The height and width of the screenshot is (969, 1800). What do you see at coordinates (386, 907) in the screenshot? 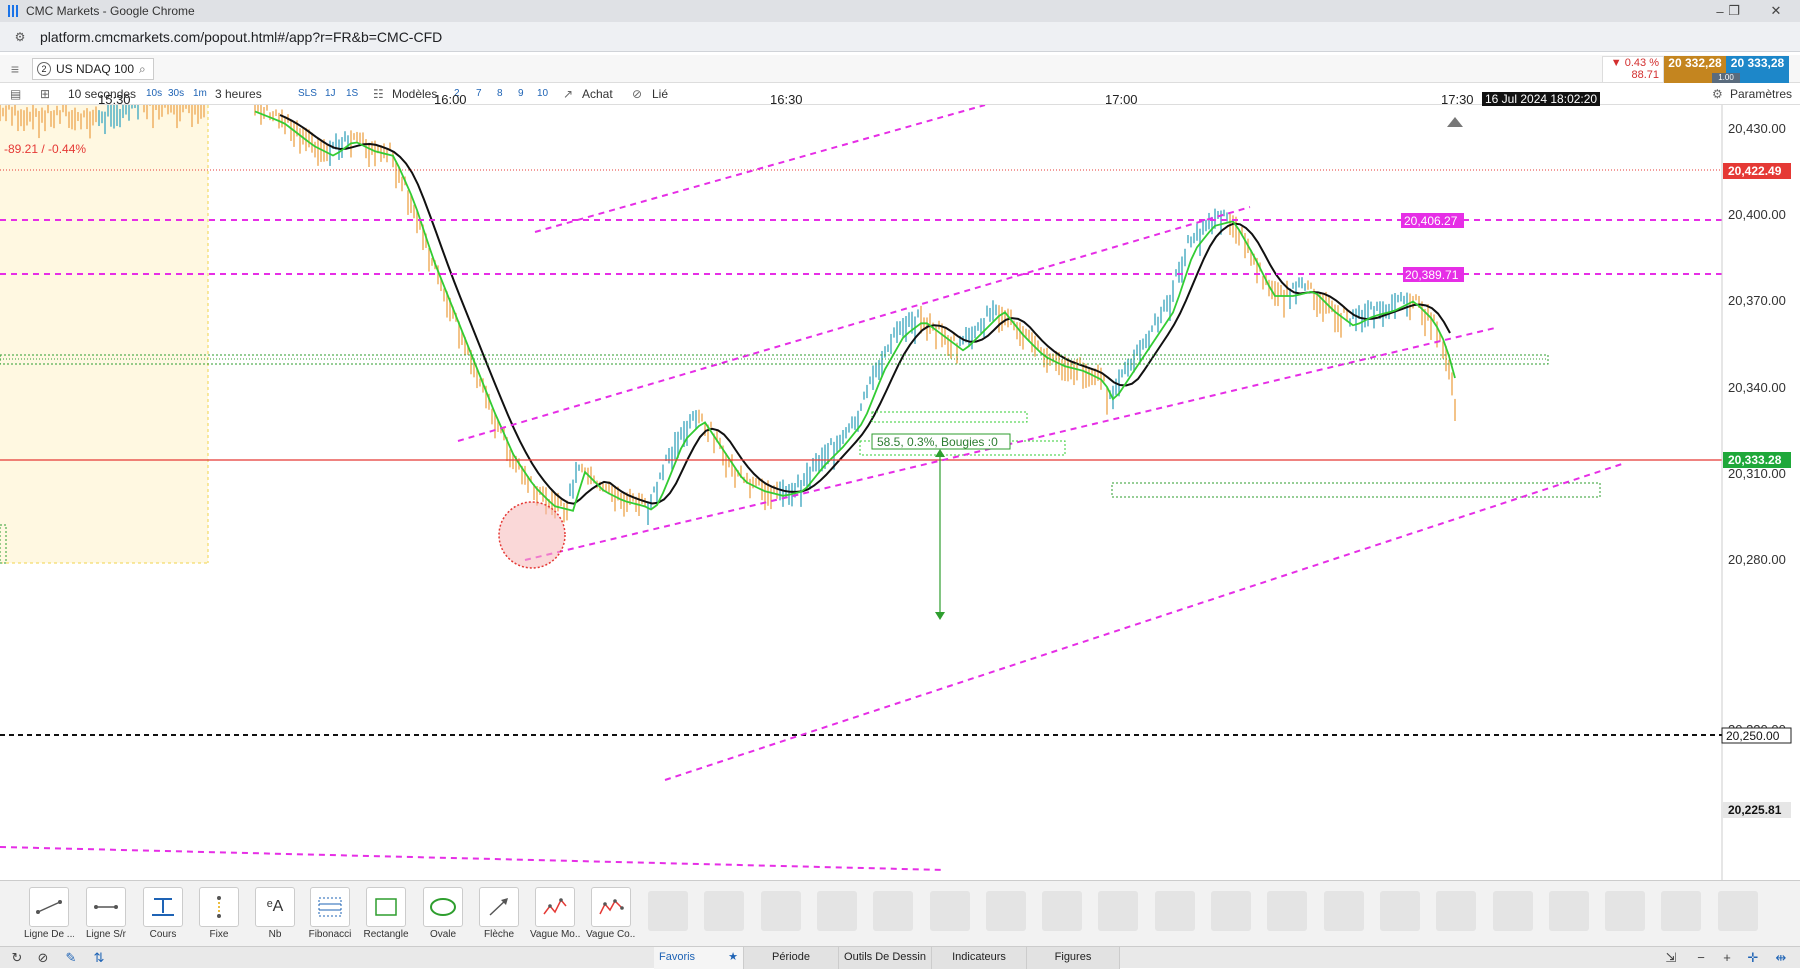
I see `rectangle-icon` at bounding box center [386, 907].